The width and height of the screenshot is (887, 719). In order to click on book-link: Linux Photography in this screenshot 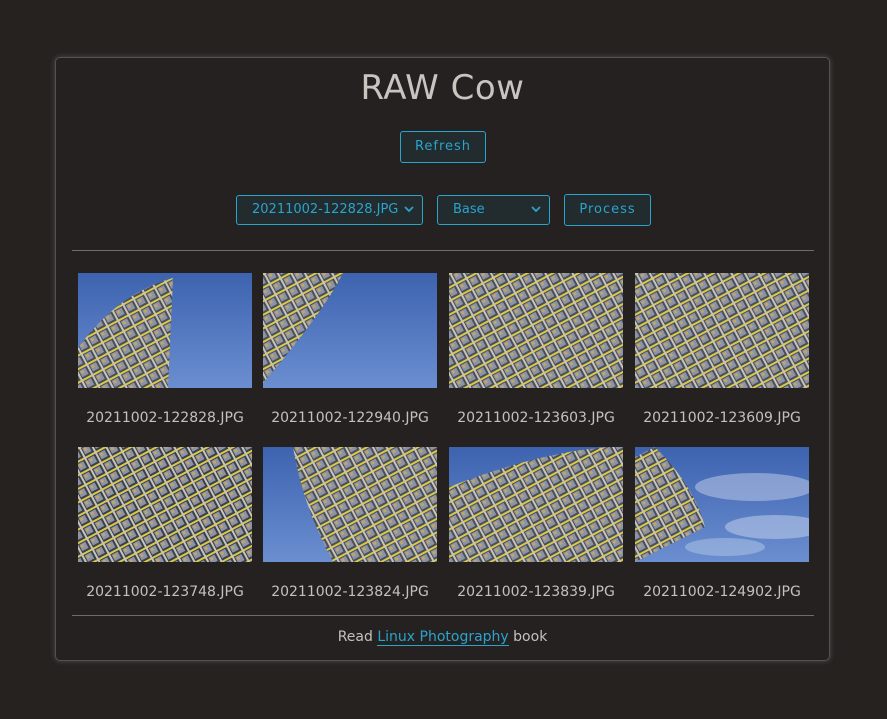, I will do `click(443, 637)`.